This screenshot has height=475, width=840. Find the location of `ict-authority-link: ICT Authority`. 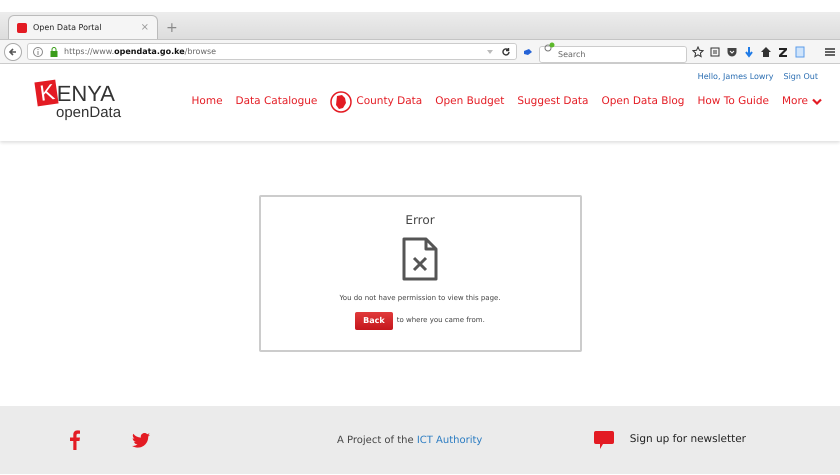

ict-authority-link: ICT Authority is located at coordinates (449, 440).